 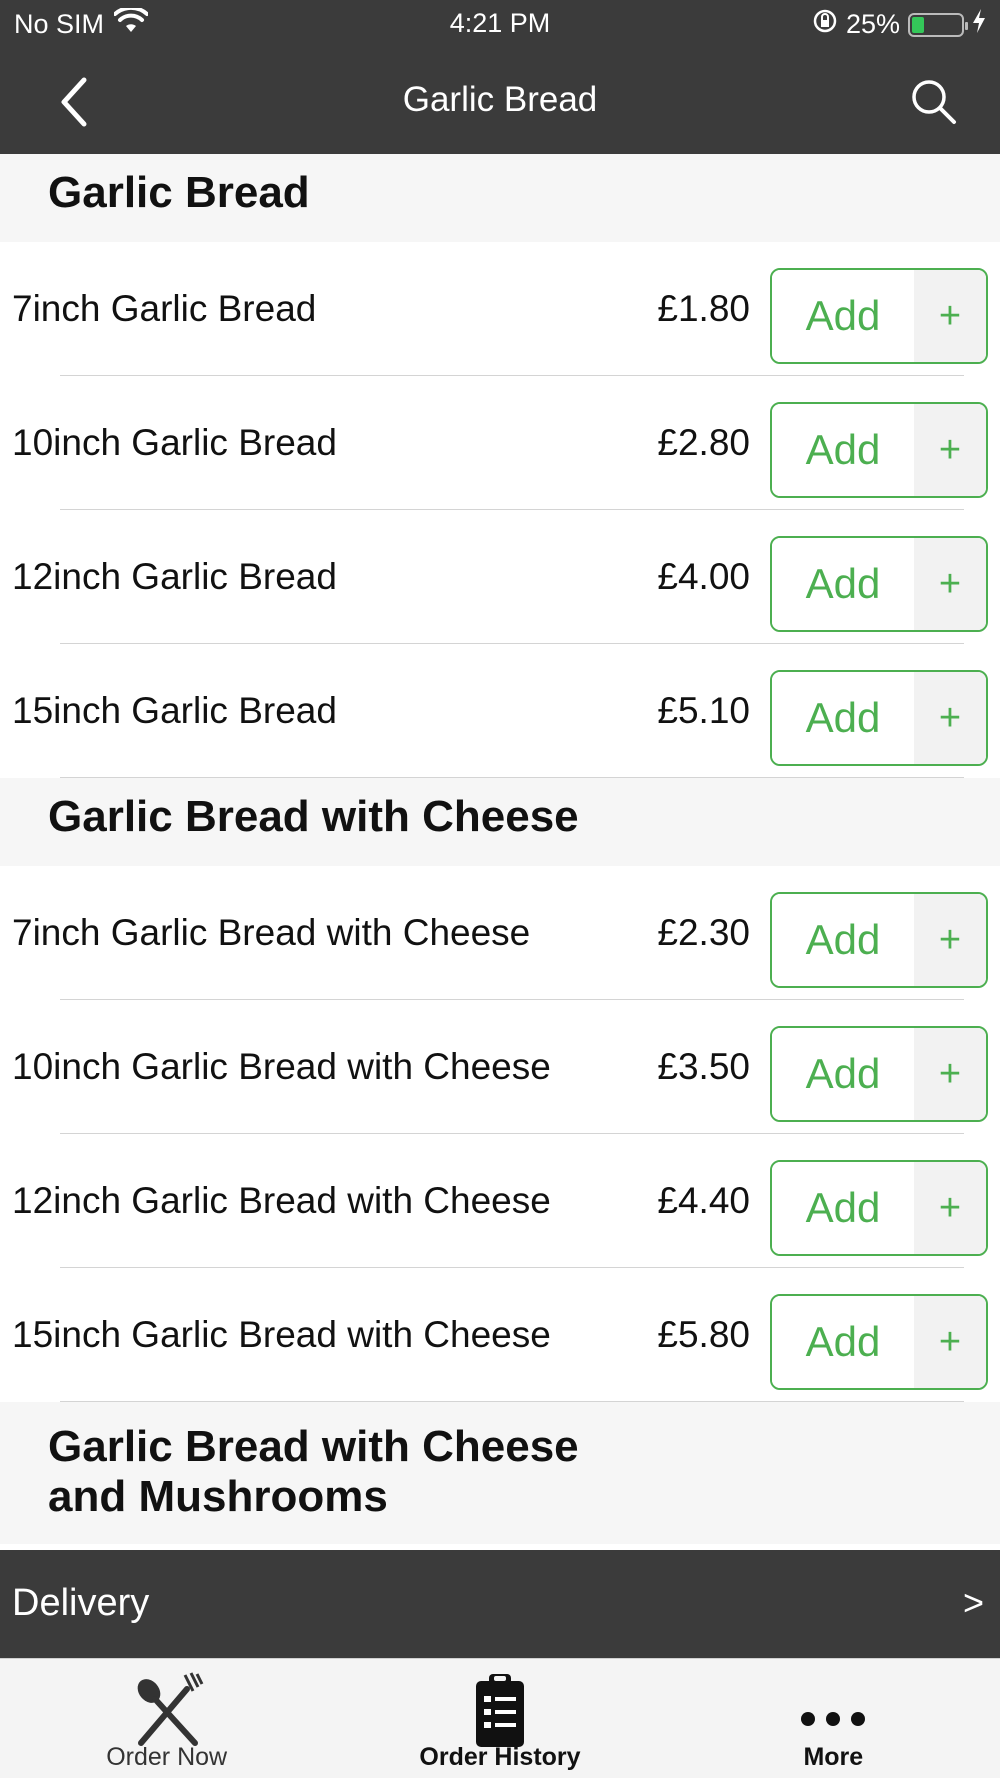 What do you see at coordinates (500, 711) in the screenshot?
I see `menu-item: 15inch Garlic Bread £5.10 Add +` at bounding box center [500, 711].